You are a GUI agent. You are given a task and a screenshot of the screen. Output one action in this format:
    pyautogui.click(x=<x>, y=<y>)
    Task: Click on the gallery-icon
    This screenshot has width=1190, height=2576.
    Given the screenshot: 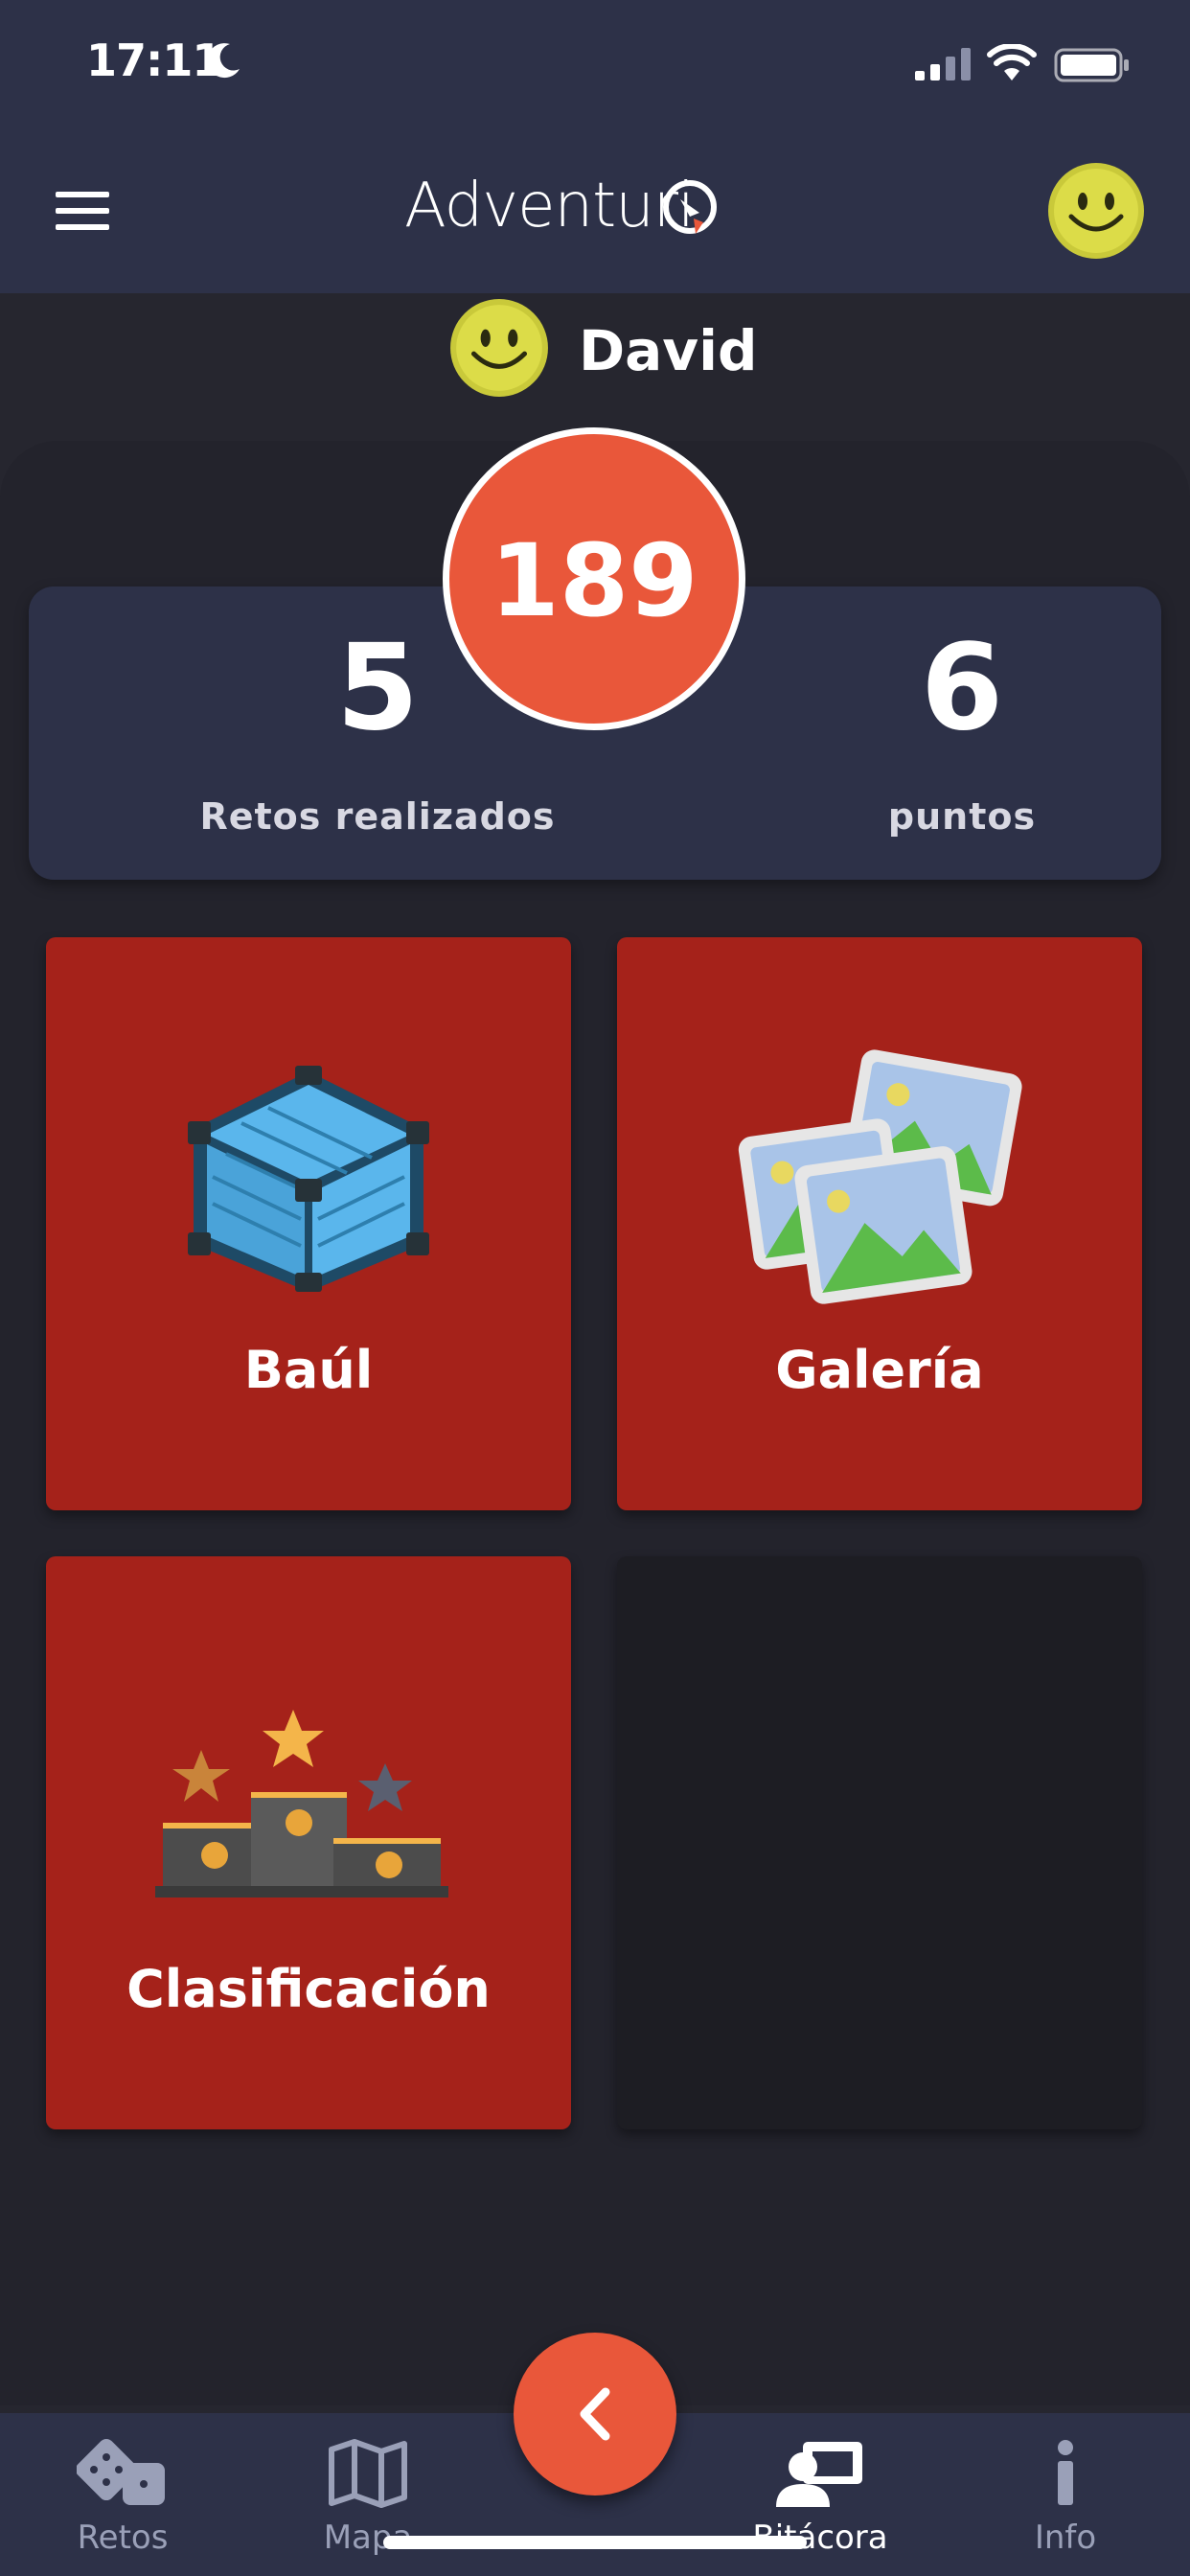 What is the action you would take?
    pyautogui.click(x=880, y=1176)
    